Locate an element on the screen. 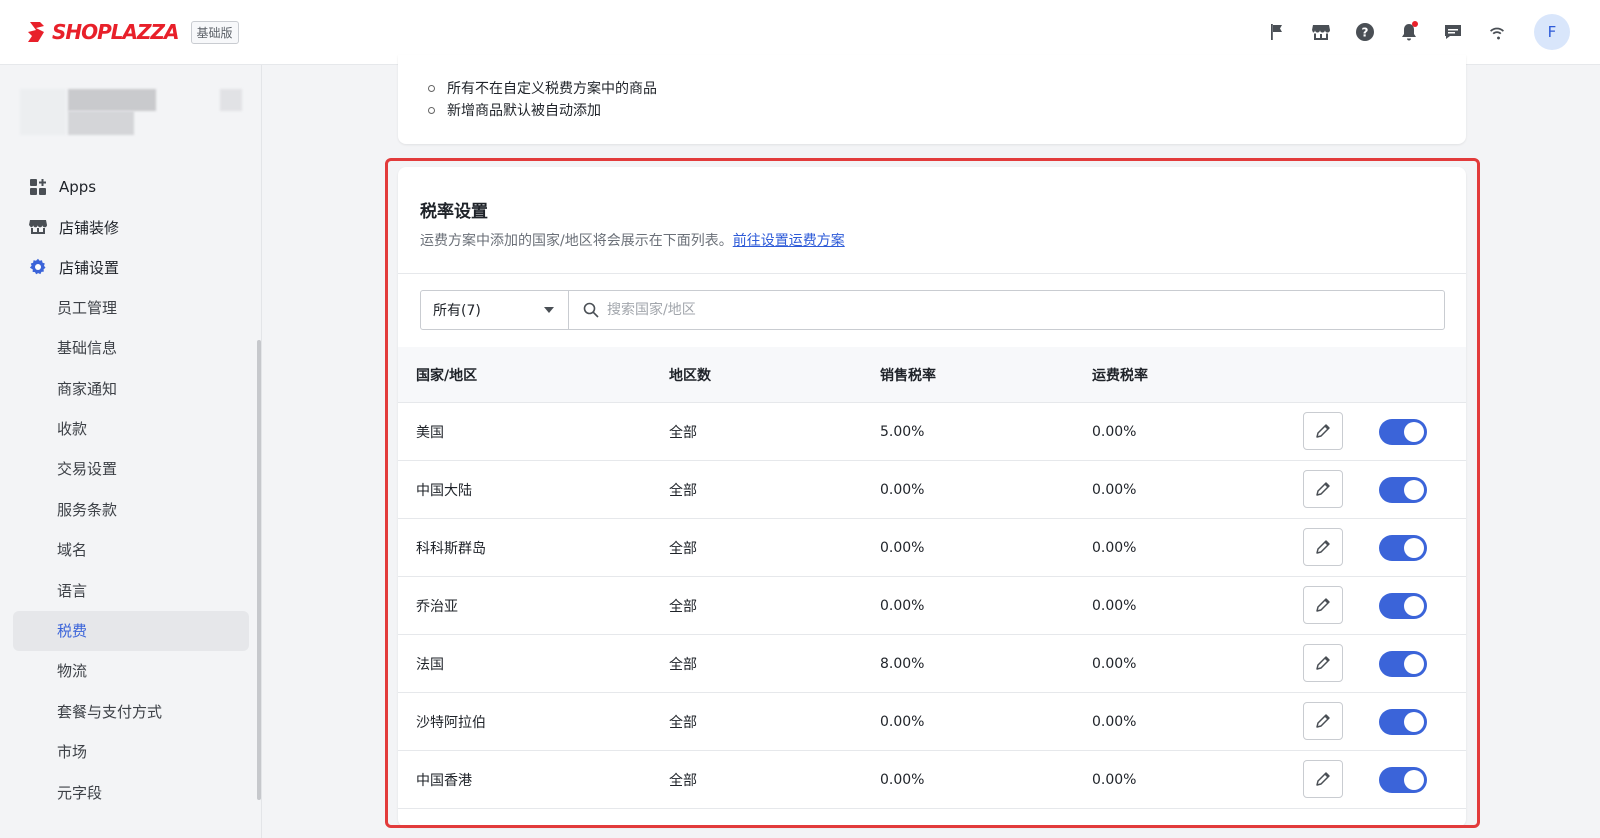  avatar: F is located at coordinates (1552, 32).